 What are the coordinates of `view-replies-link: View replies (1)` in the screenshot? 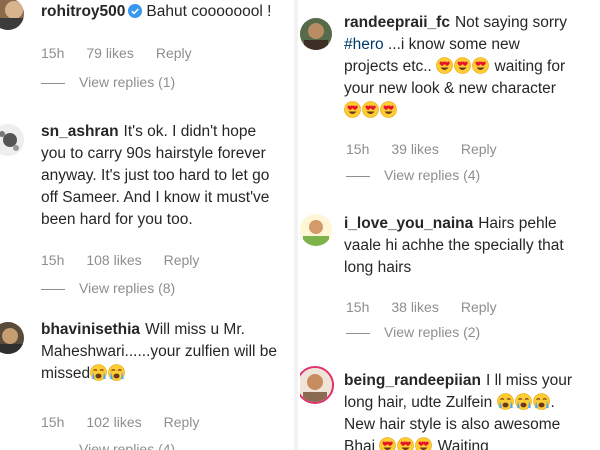 It's located at (108, 82).